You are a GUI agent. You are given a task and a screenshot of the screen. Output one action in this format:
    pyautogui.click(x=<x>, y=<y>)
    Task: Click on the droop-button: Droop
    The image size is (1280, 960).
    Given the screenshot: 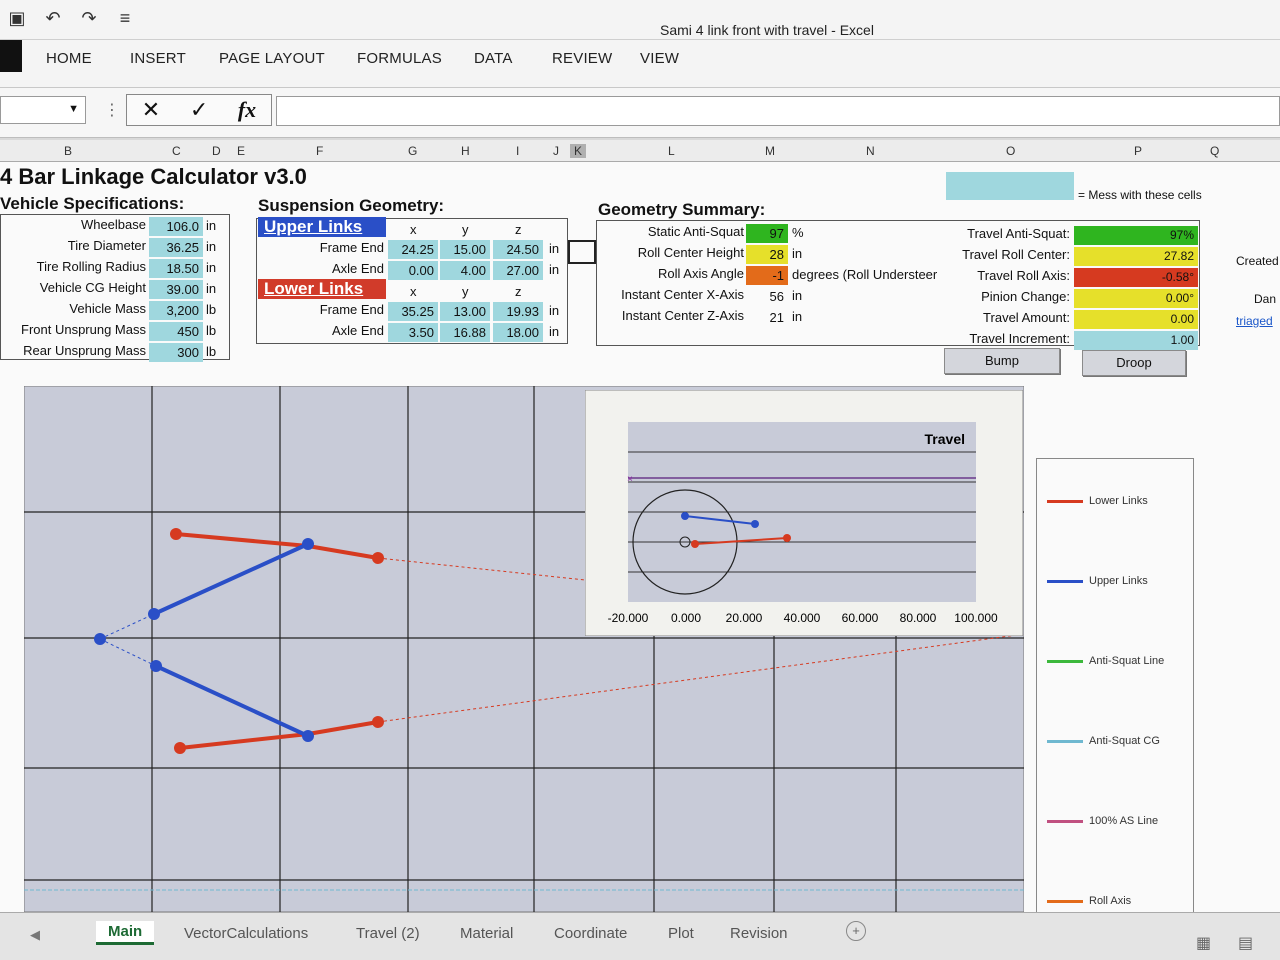 What is the action you would take?
    pyautogui.click(x=1134, y=363)
    